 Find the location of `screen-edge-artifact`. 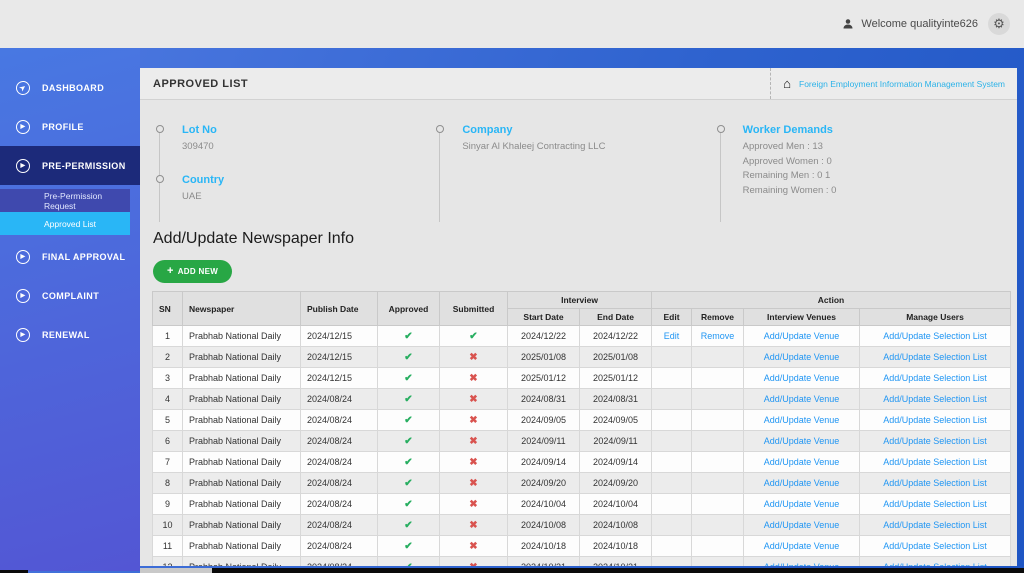

screen-edge-artifact is located at coordinates (618, 570).